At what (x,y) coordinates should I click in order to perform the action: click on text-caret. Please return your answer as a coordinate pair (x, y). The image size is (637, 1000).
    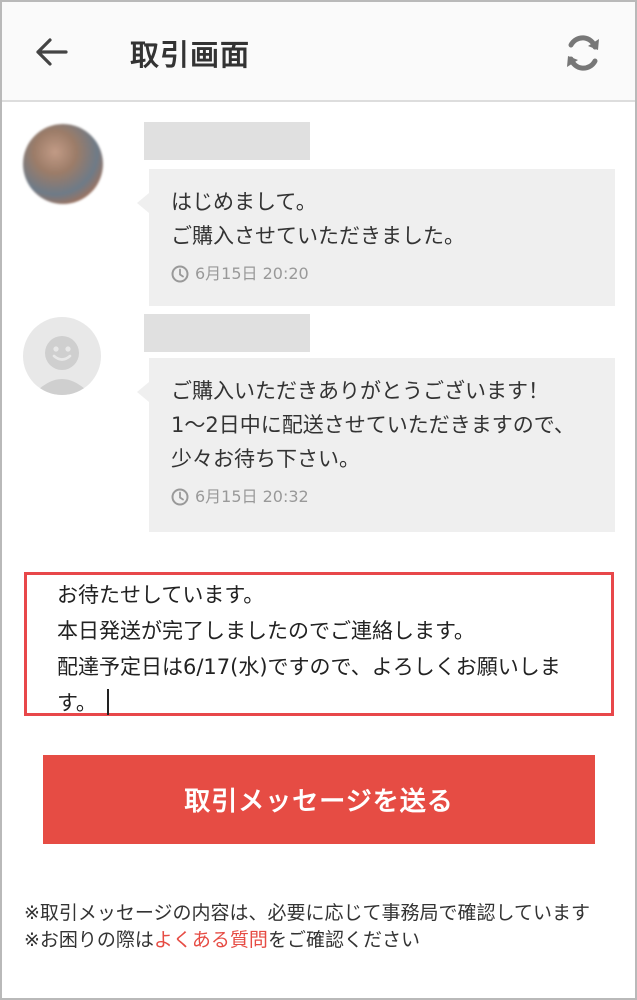
    Looking at the image, I should click on (107, 702).